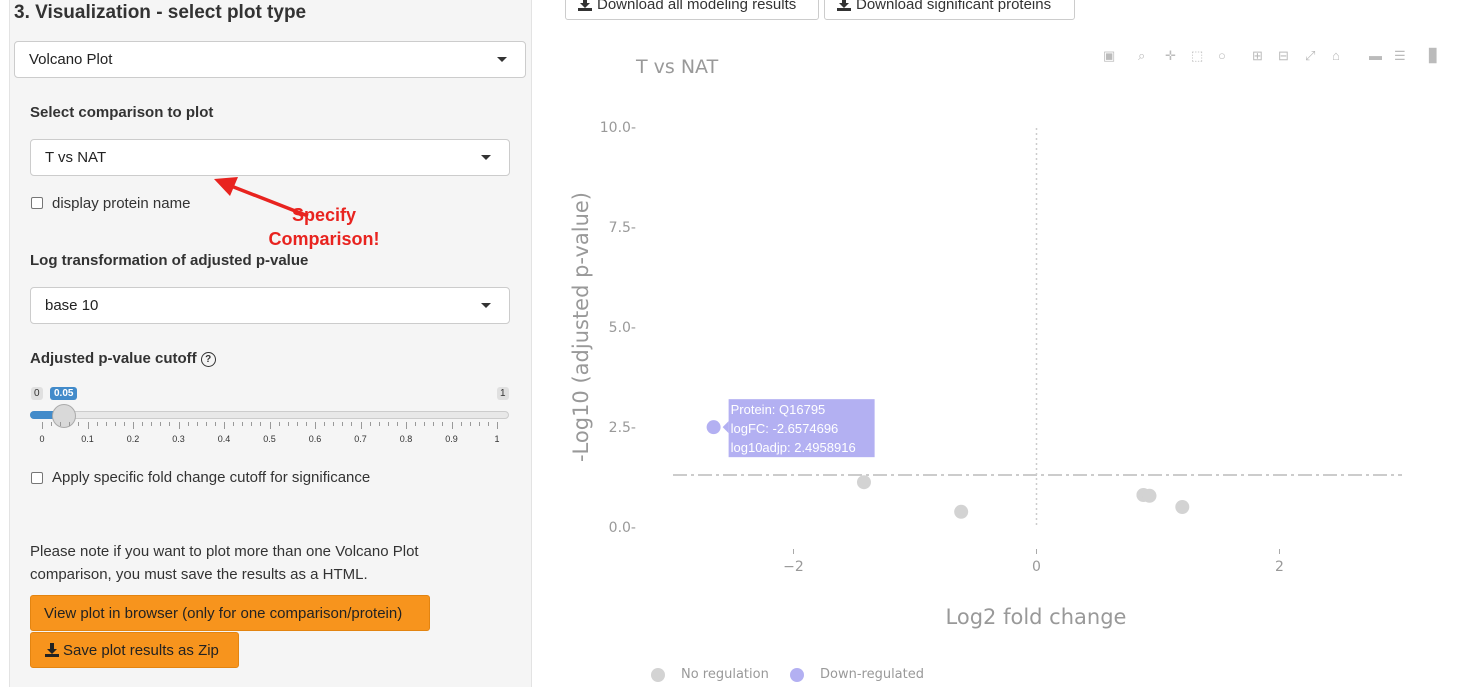  Describe the element at coordinates (360, 439) in the screenshot. I see `slider-tick-label: 0.7` at that location.